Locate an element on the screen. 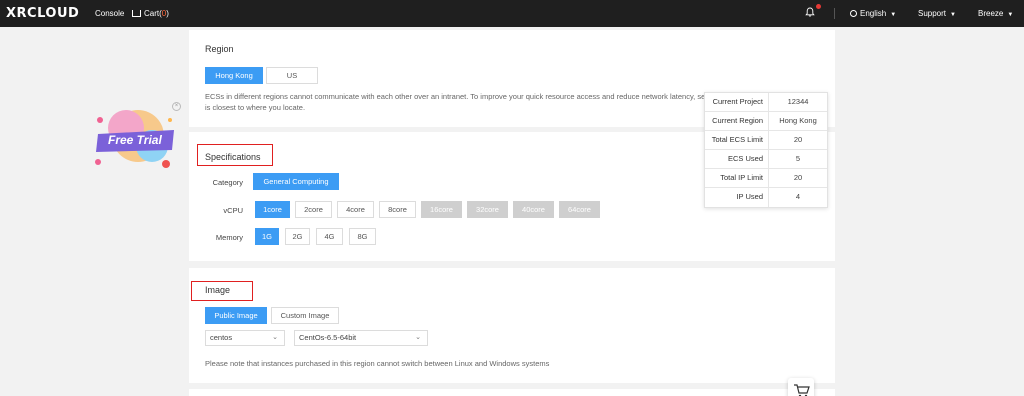 The width and height of the screenshot is (1024, 396). support-label: Support is located at coordinates (932, 13).